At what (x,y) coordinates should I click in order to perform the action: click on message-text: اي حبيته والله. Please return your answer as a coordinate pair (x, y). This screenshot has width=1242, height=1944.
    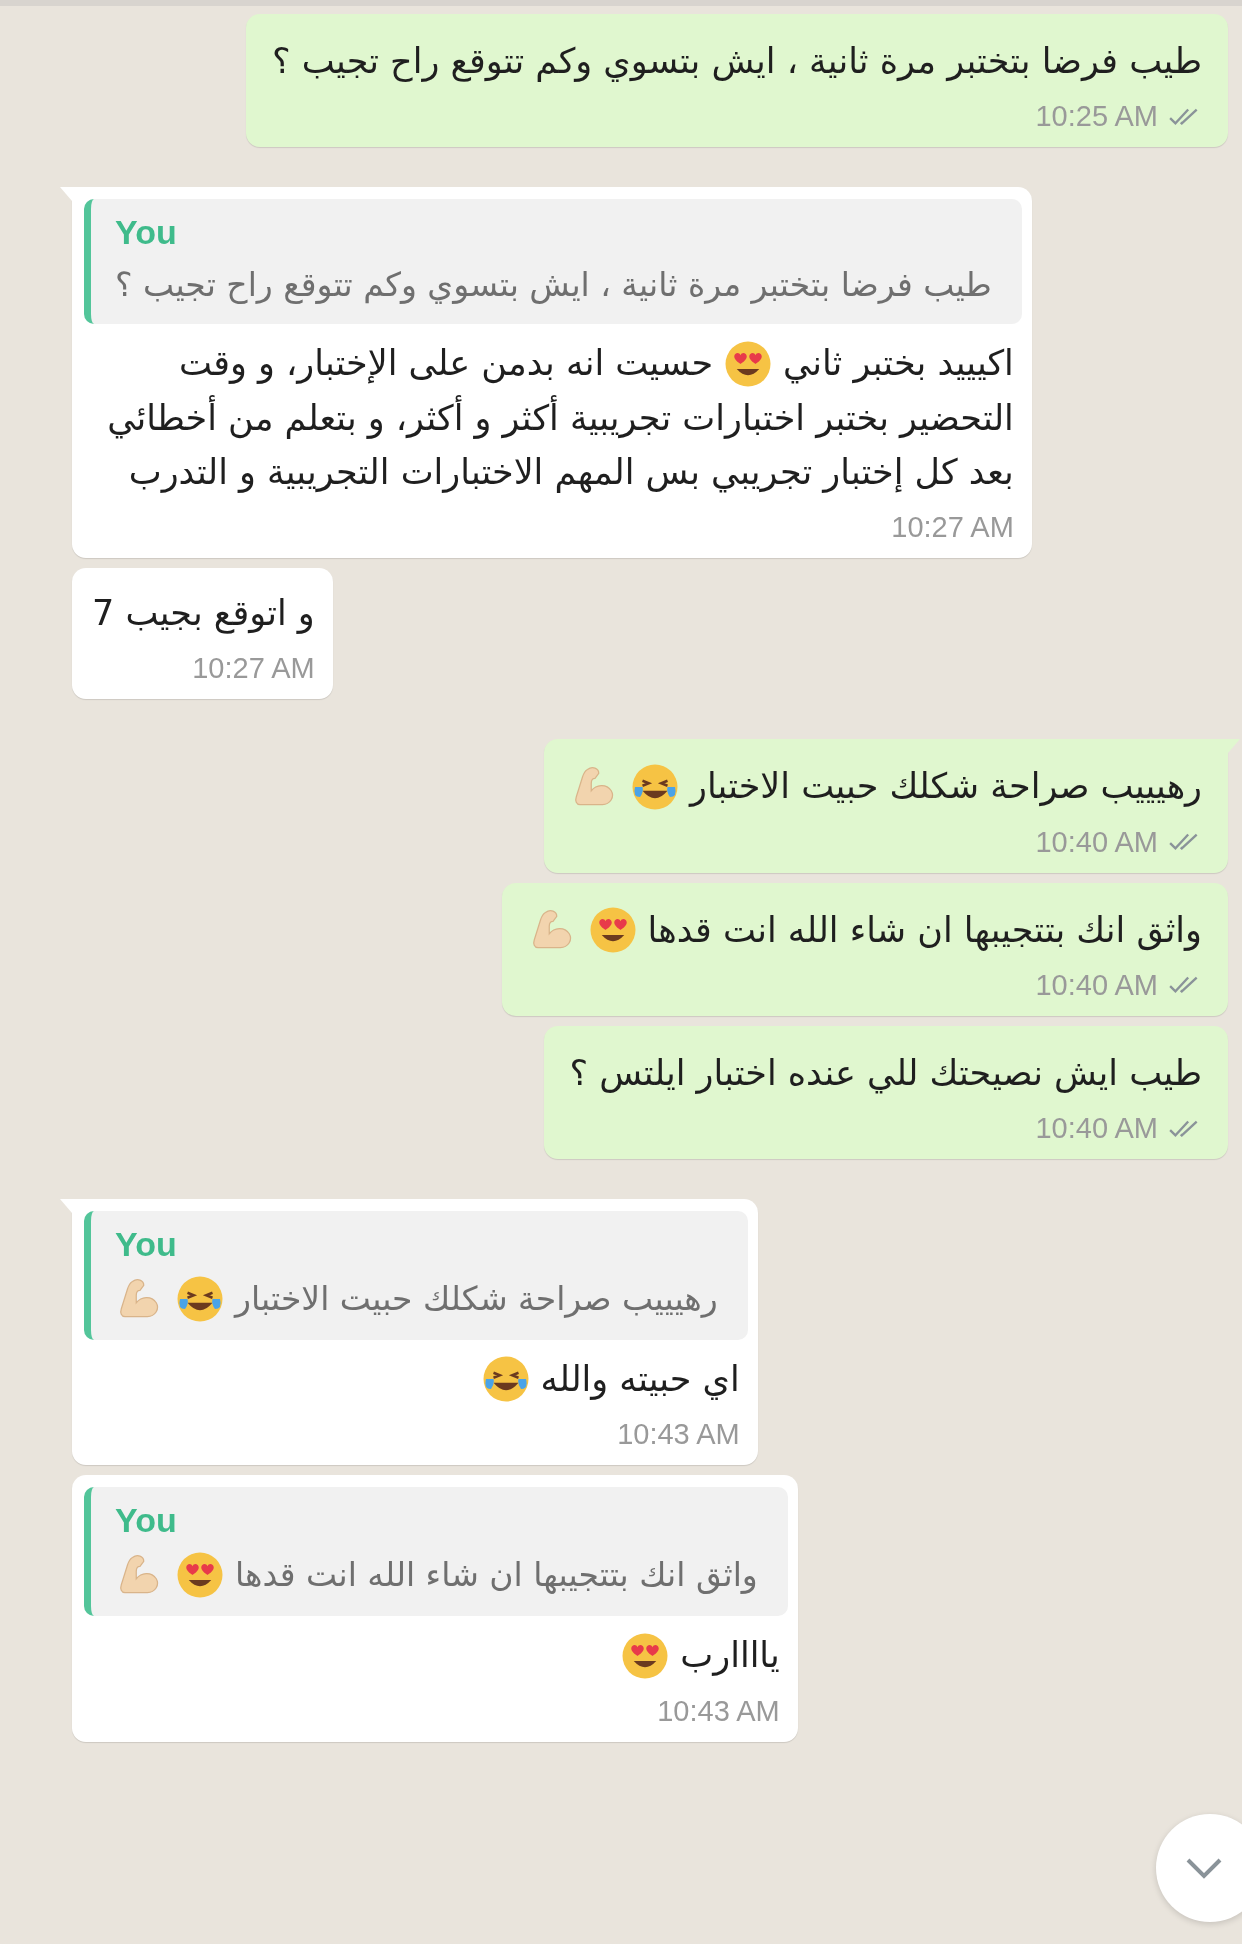
    Looking at the image, I should click on (640, 1380).